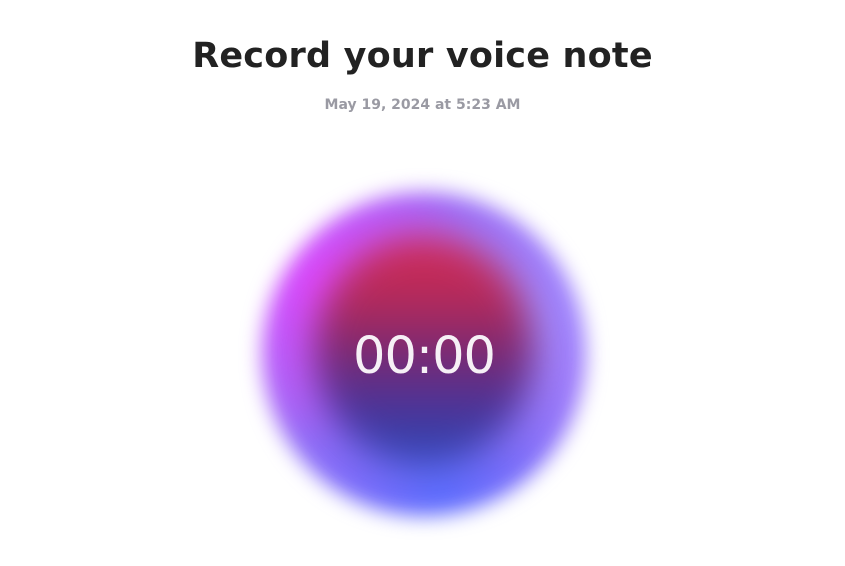 This screenshot has width=845, height=566. I want to click on recording-timestamp: May 19, 2024 at 5:23 AM, so click(422, 105).